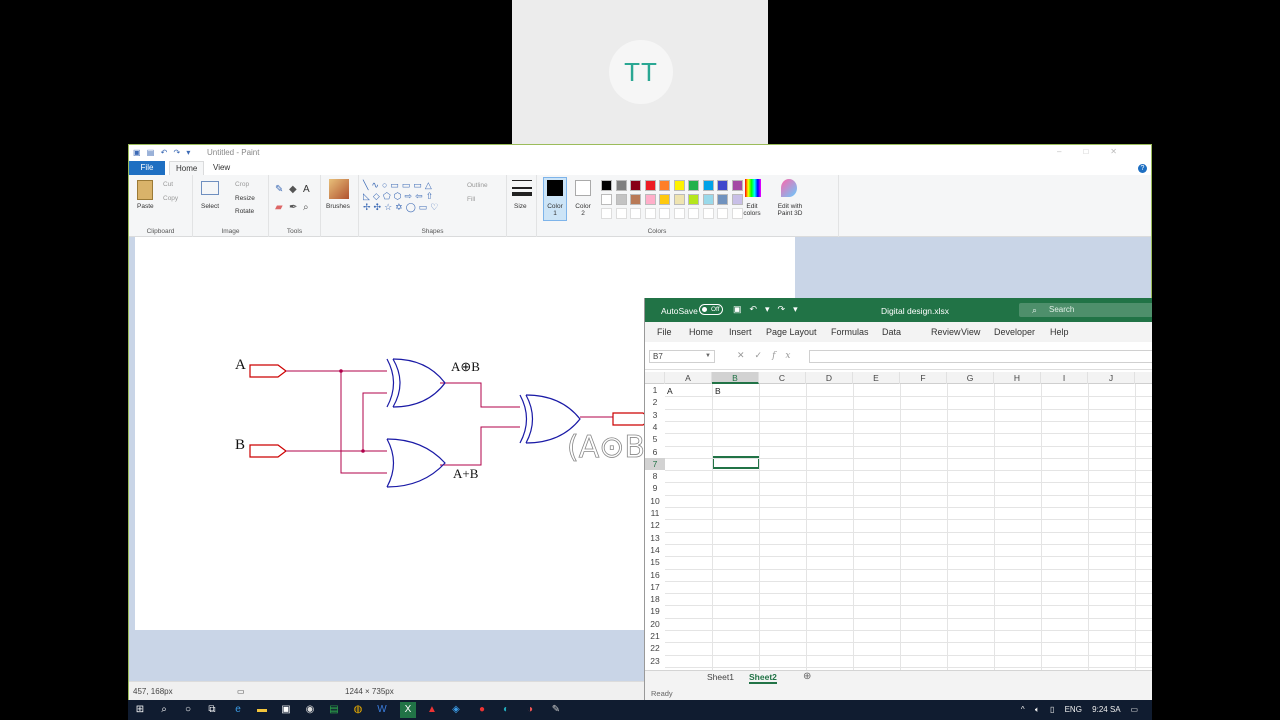  What do you see at coordinates (279, 207) in the screenshot?
I see `eraser-icon: ▰` at bounding box center [279, 207].